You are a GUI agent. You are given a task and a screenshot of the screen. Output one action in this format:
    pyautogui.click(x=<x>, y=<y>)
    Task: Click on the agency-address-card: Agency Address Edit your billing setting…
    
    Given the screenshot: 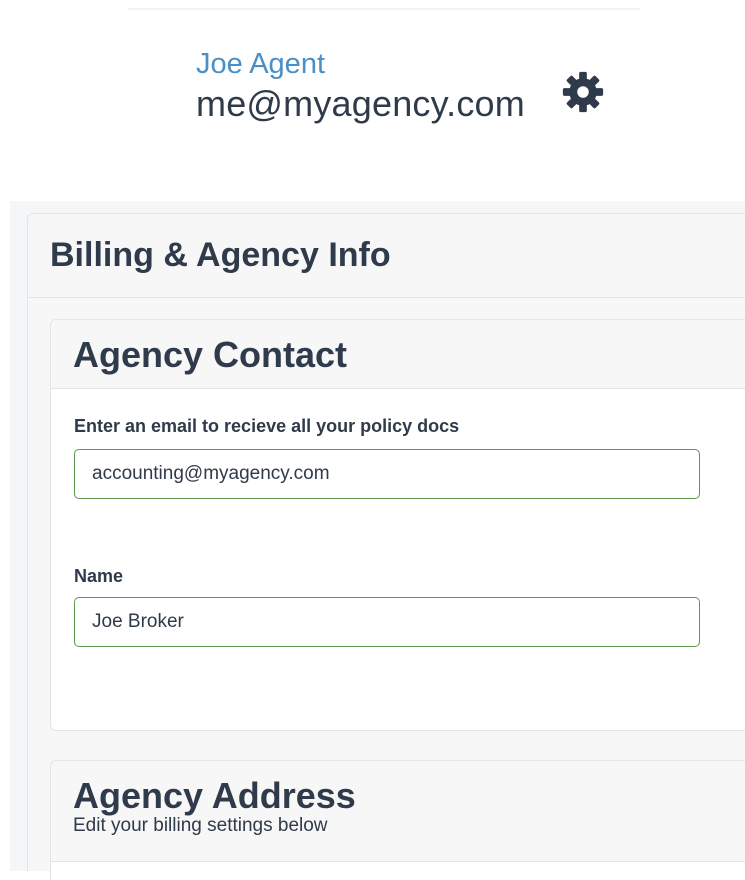 What is the action you would take?
    pyautogui.click(x=397, y=820)
    